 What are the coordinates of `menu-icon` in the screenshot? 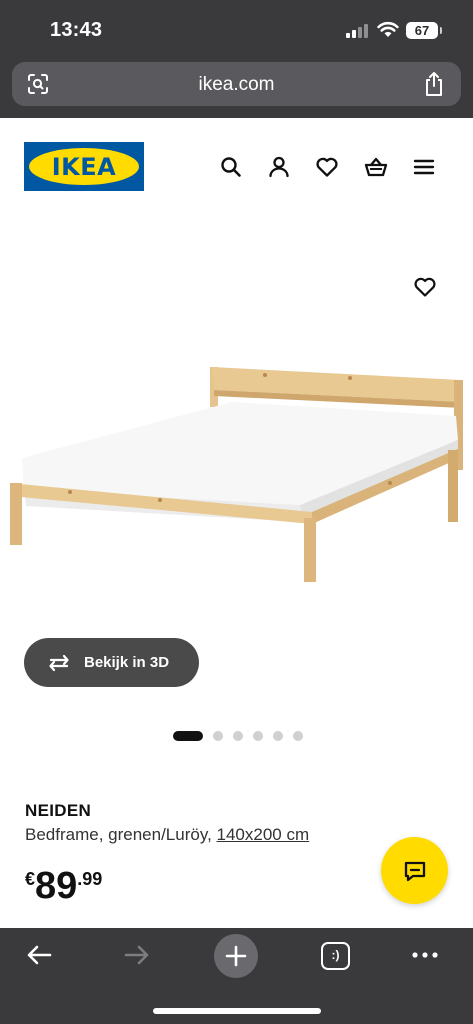 It's located at (424, 167).